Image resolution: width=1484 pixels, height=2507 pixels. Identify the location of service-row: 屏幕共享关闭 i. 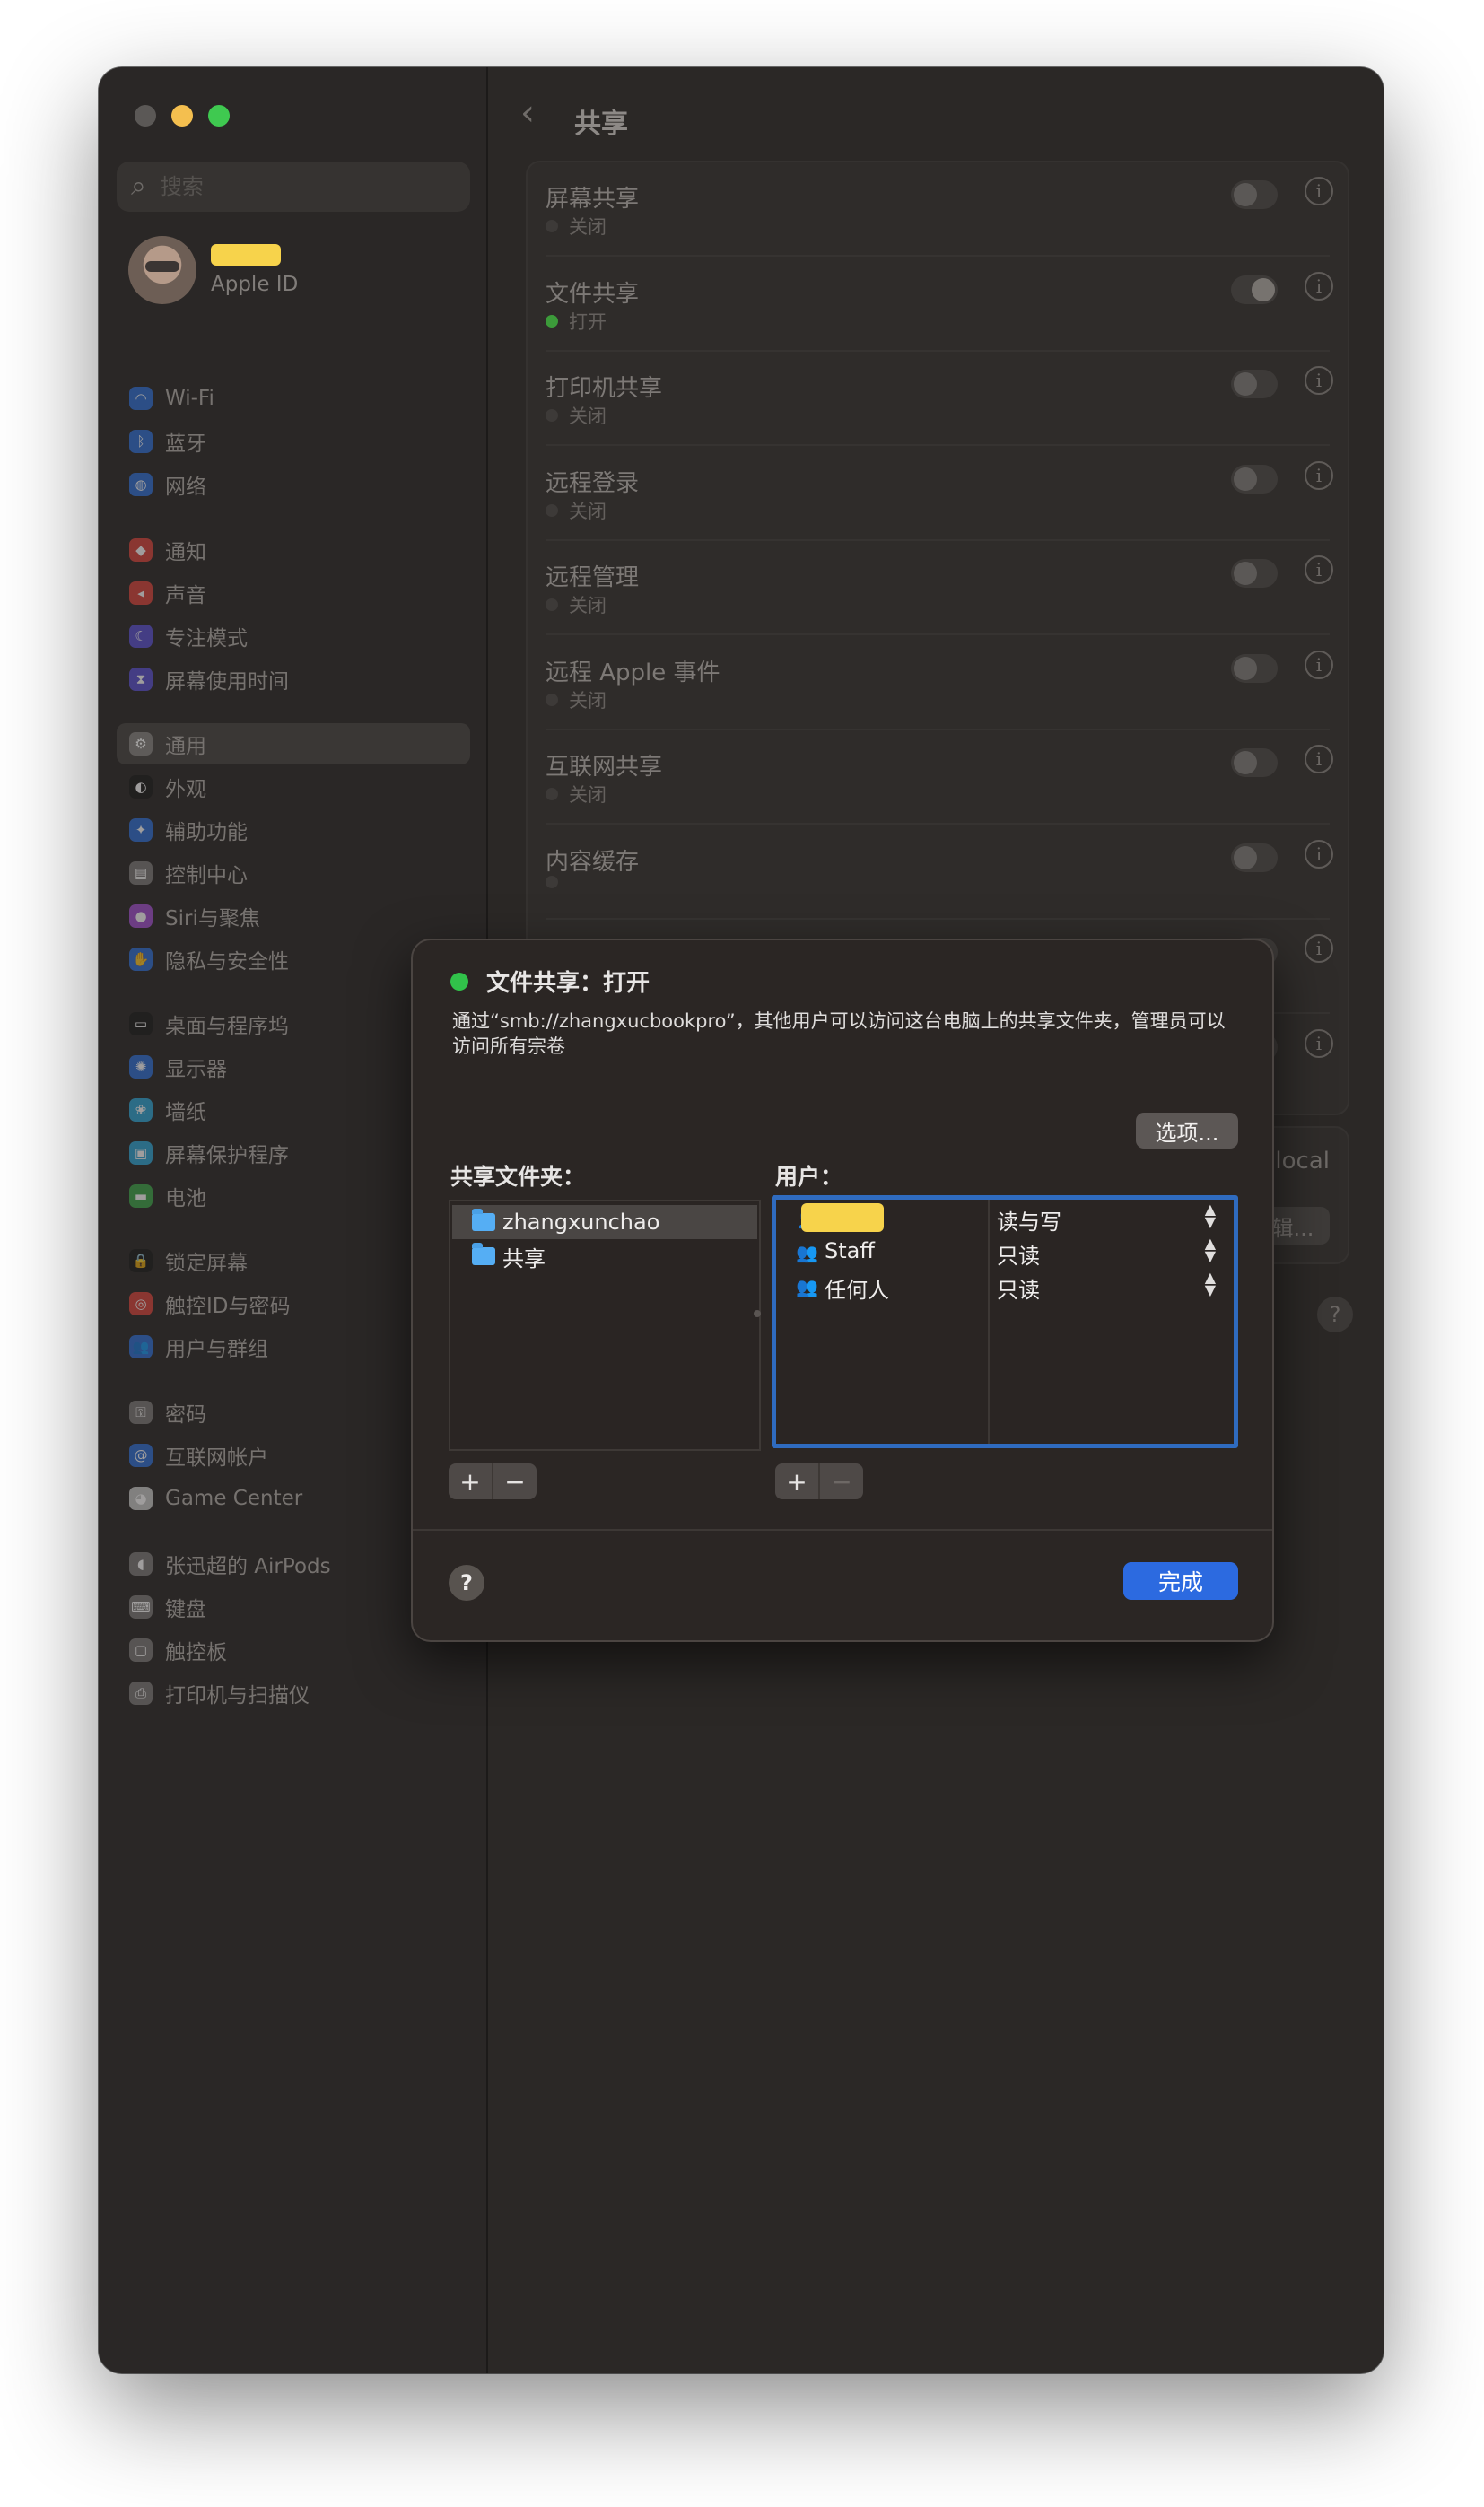
(938, 209).